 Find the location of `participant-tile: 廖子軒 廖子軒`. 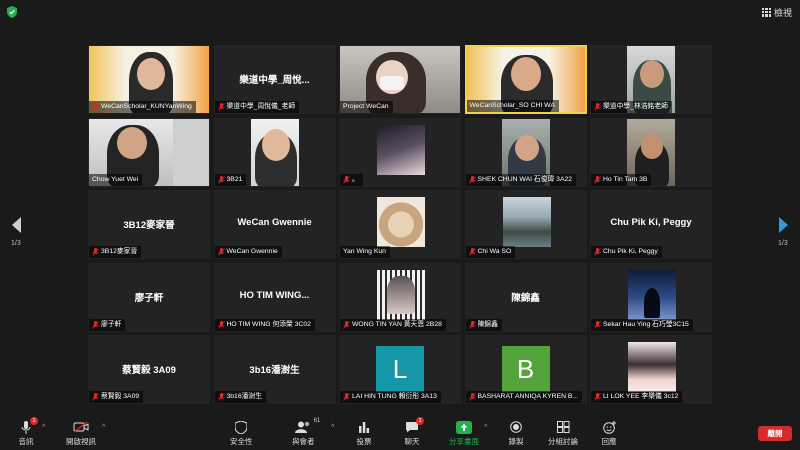

participant-tile: 廖子軒 廖子軒 is located at coordinates (149, 297).